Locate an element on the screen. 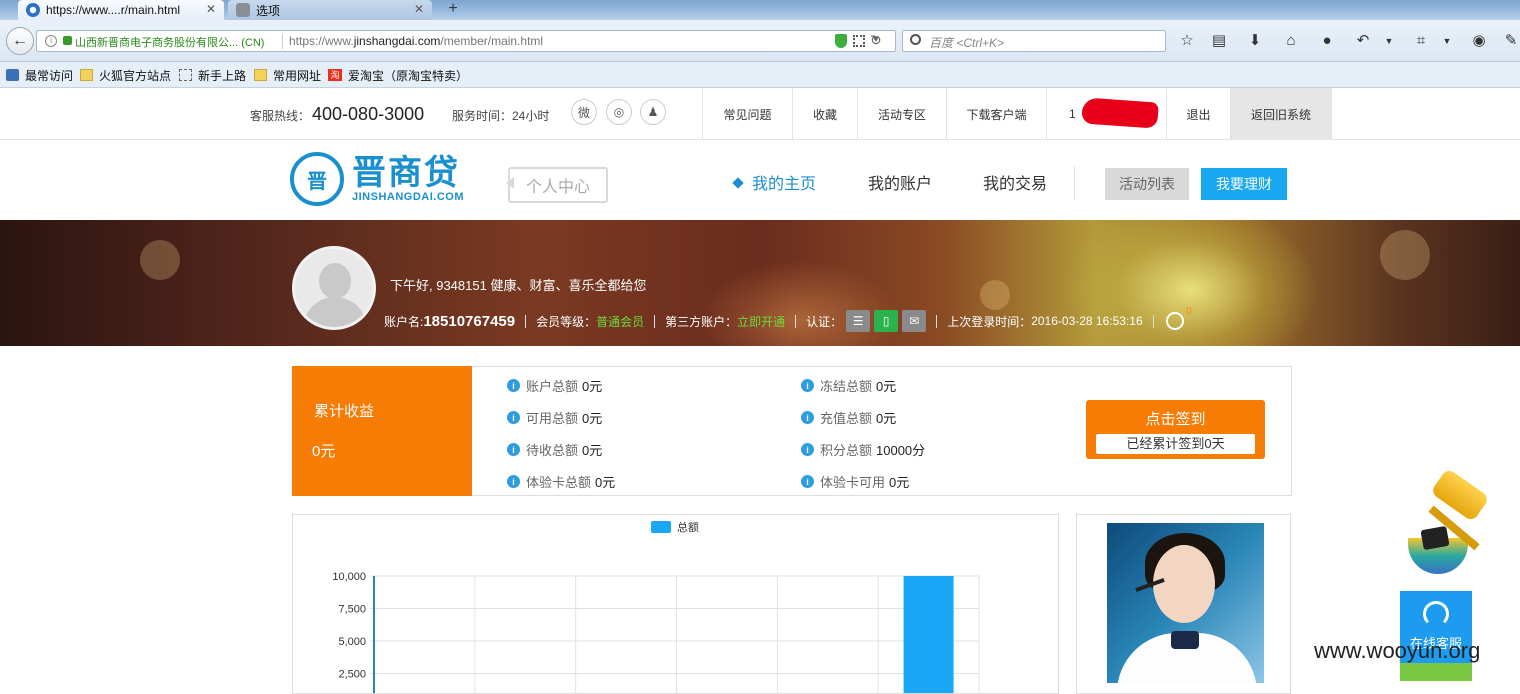 This screenshot has height=694, width=1520. bookmark-common-sites: 常用网址 is located at coordinates (287, 75).